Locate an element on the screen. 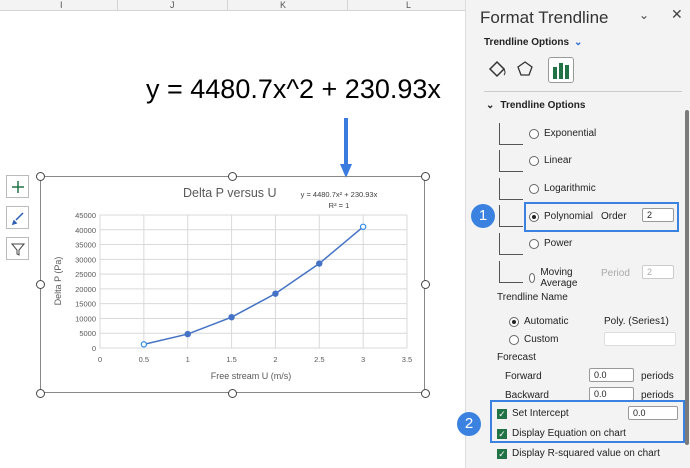 The image size is (690, 468). y-tick-label: 10000 is located at coordinates (85, 318).